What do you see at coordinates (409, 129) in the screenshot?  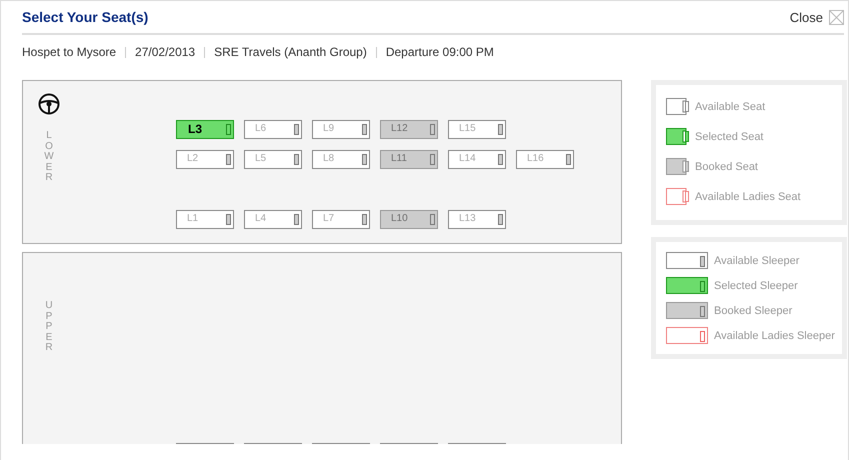 I see `sleeper-berth: L12` at bounding box center [409, 129].